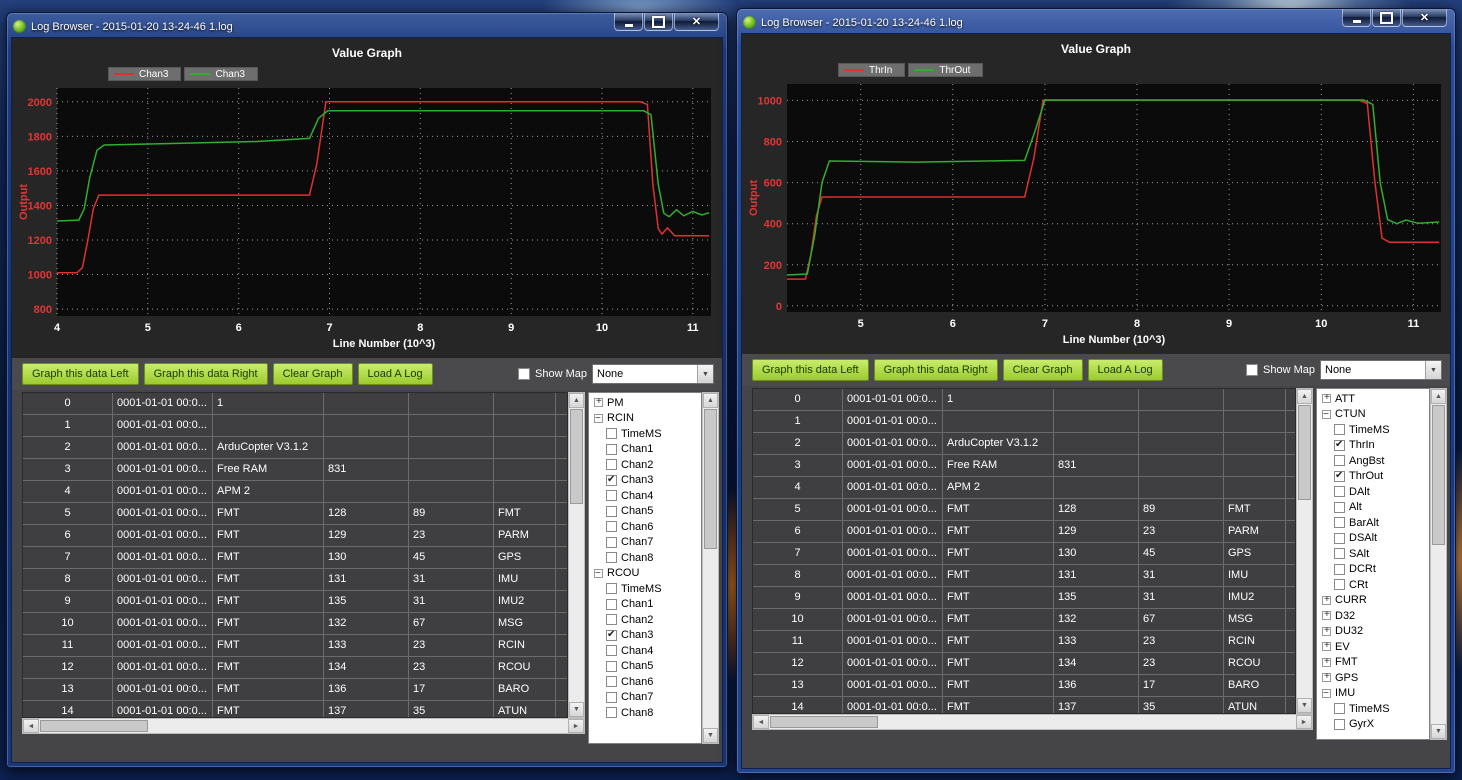 This screenshot has height=780, width=1462. What do you see at coordinates (1381, 370) in the screenshot?
I see `map-source-dropdown: None` at bounding box center [1381, 370].